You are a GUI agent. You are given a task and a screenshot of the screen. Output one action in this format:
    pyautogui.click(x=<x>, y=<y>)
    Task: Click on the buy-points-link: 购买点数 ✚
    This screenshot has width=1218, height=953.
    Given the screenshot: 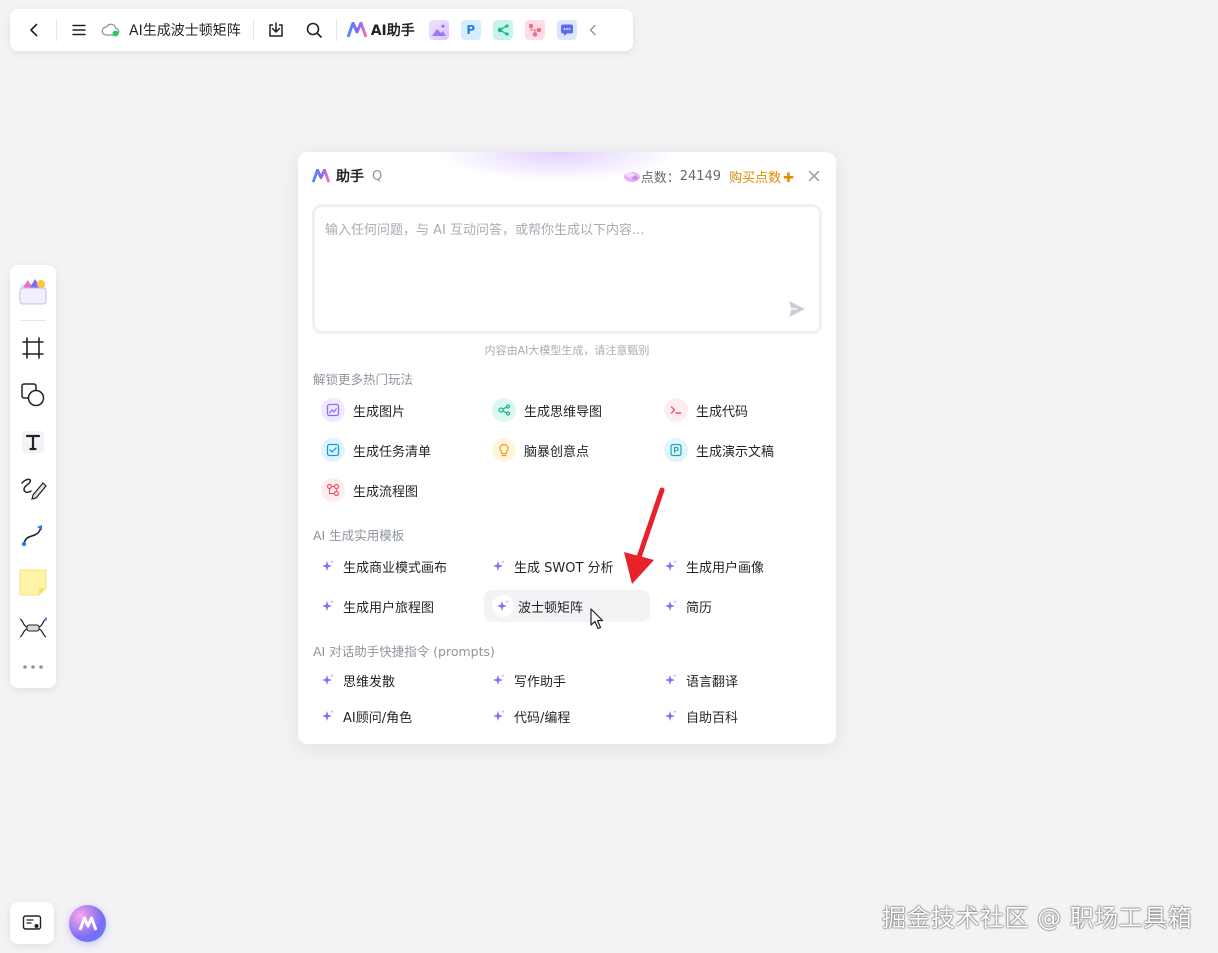 What is the action you would take?
    pyautogui.click(x=761, y=176)
    